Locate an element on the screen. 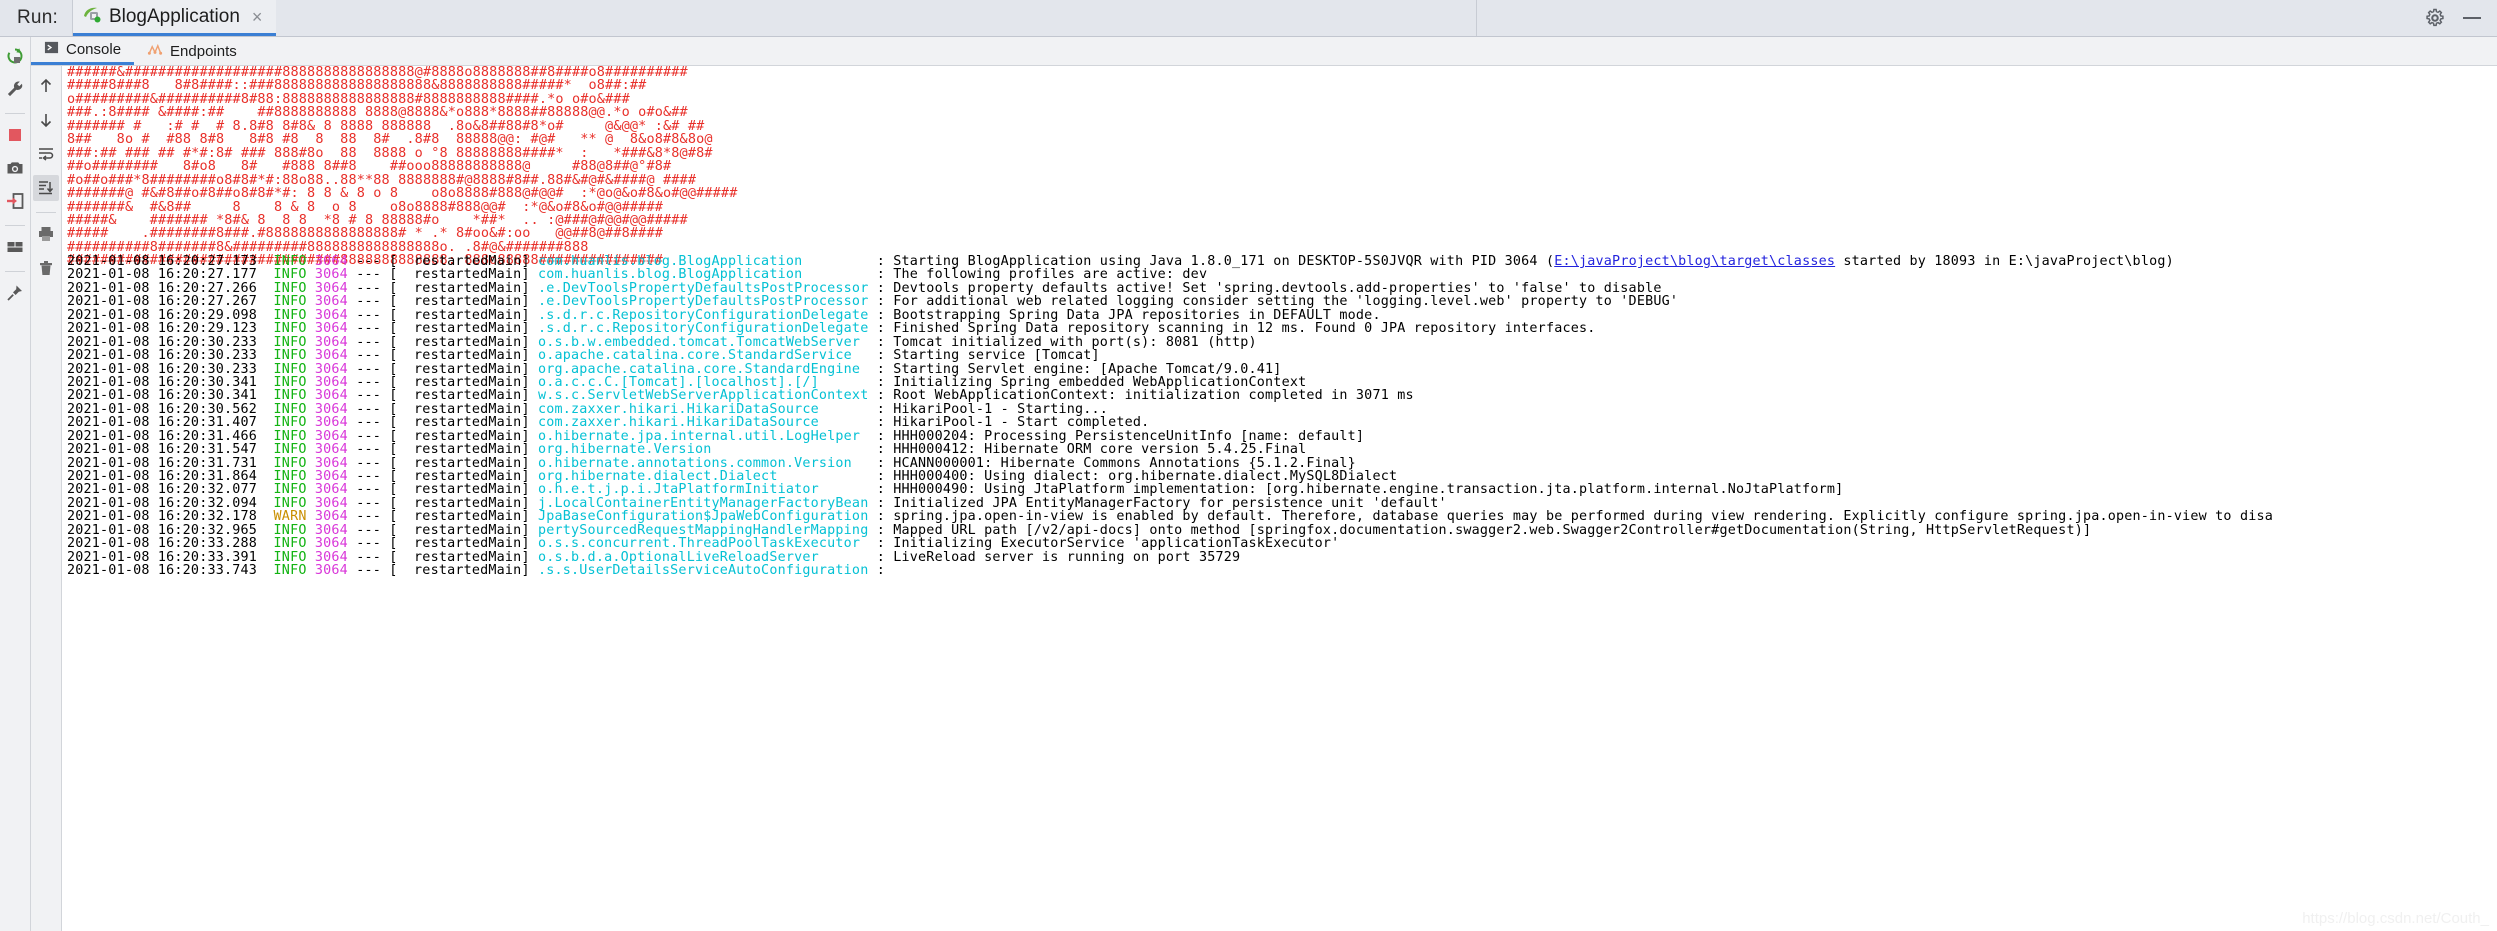 The height and width of the screenshot is (931, 2497). stop-icon is located at coordinates (15, 135).